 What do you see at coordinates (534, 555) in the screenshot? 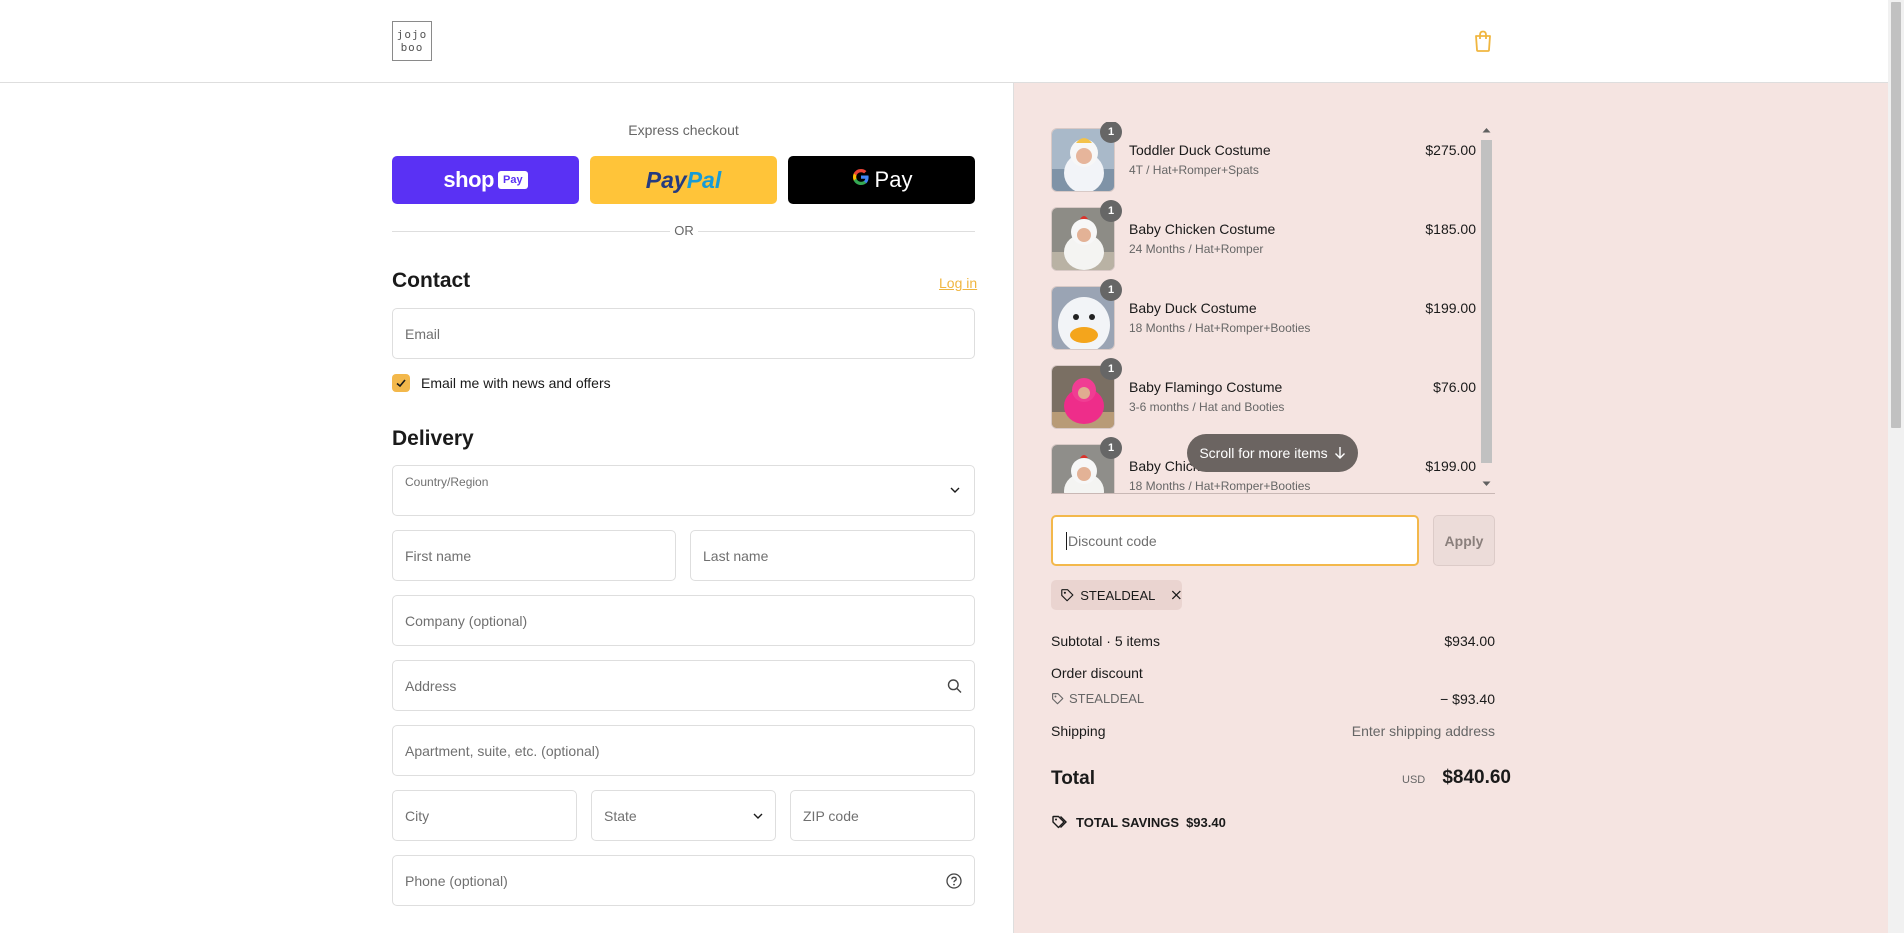
I see `first-name-field: First name` at bounding box center [534, 555].